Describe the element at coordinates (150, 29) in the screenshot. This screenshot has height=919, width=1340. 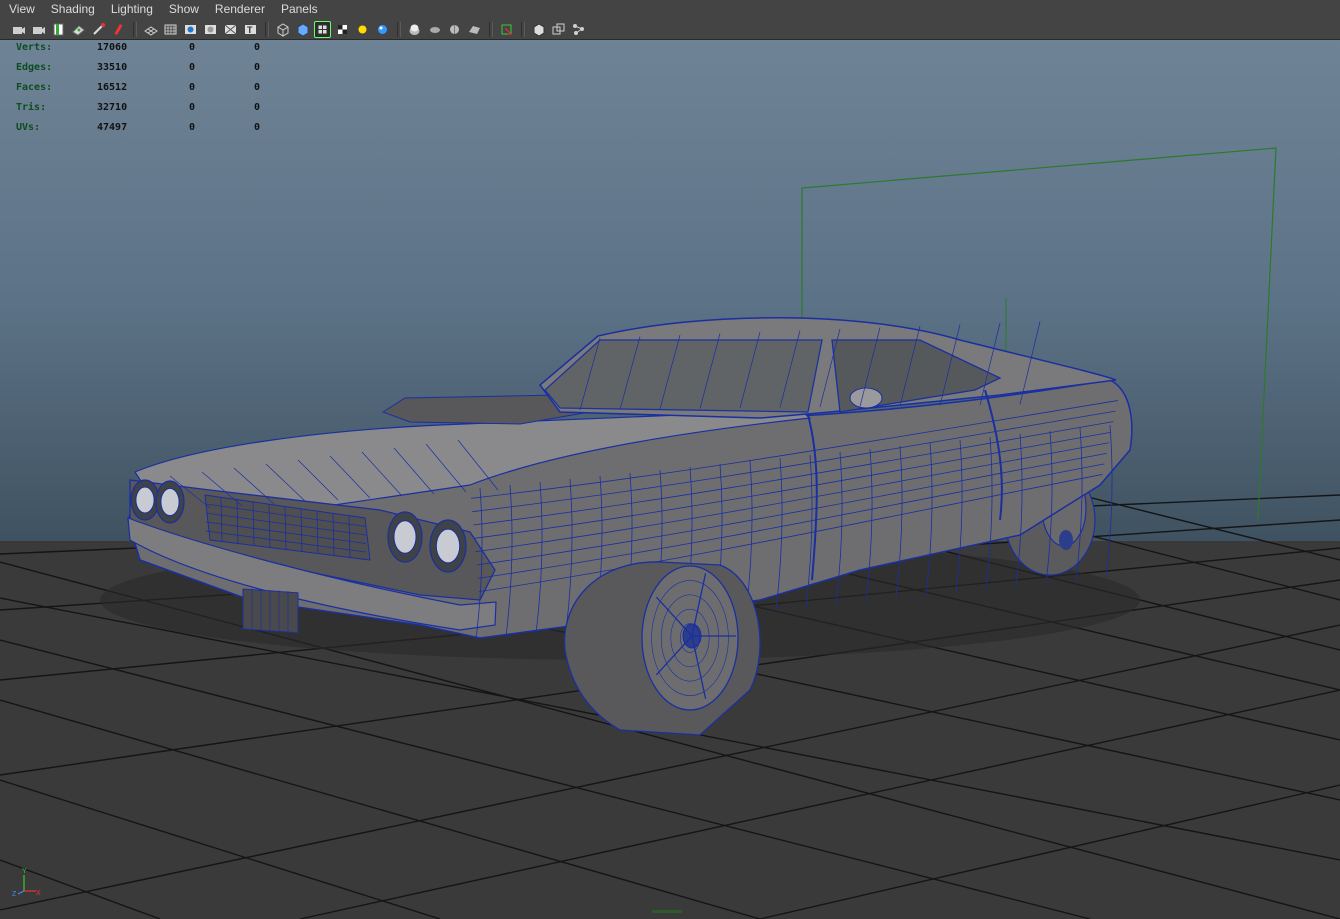
I see `grid-icon` at that location.